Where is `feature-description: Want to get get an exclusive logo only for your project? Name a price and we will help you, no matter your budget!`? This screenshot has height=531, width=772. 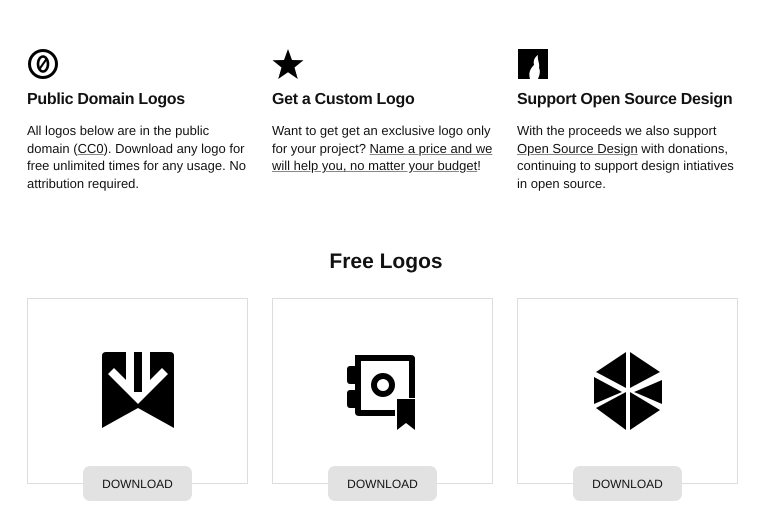
feature-description: Want to get get an exclusive logo only for your project? Name a price and we will help you, no matter your budget! is located at coordinates (382, 148).